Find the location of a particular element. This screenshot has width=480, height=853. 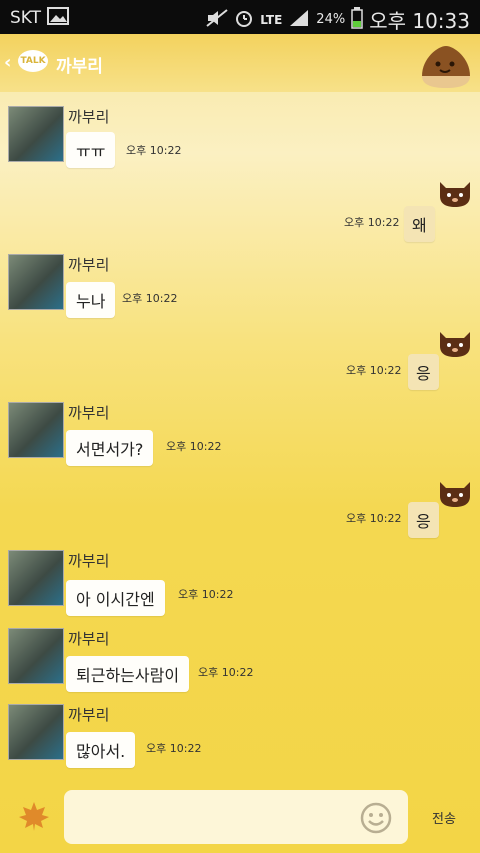

carrier-label: SKT is located at coordinates (26, 18).